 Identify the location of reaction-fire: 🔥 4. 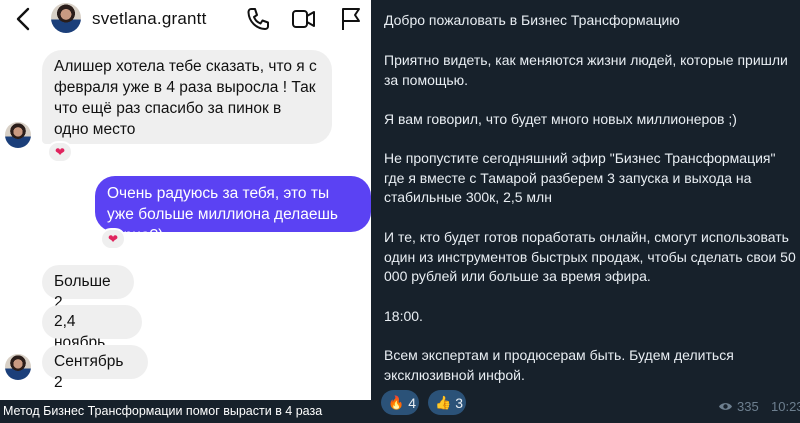
(400, 402).